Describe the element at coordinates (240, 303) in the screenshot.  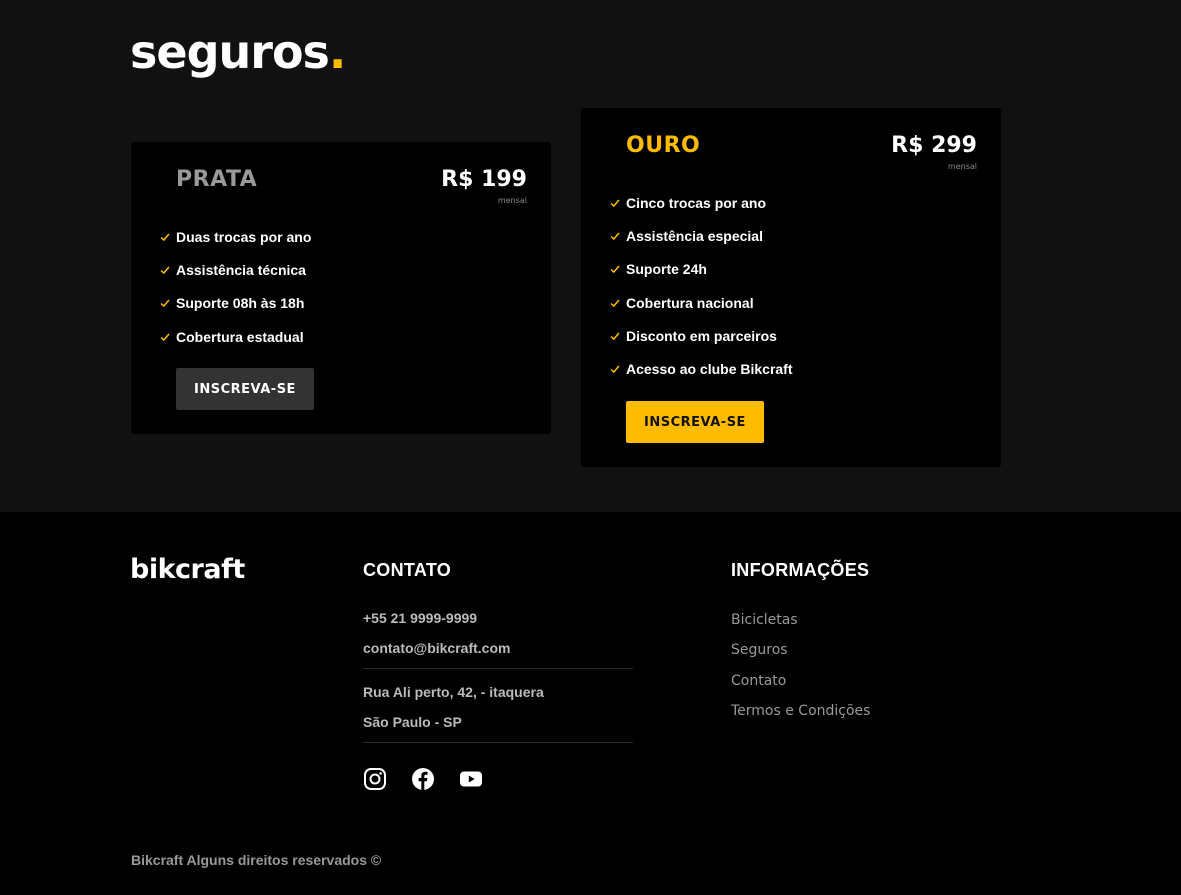
I see `feature-label: Suporte 08h às 18h` at that location.